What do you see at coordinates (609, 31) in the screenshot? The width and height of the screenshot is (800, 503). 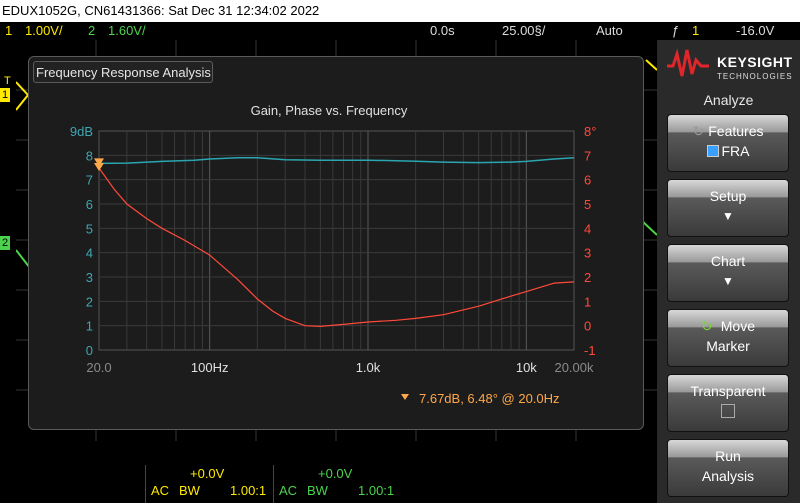 I see `trigger-mode: Auto` at bounding box center [609, 31].